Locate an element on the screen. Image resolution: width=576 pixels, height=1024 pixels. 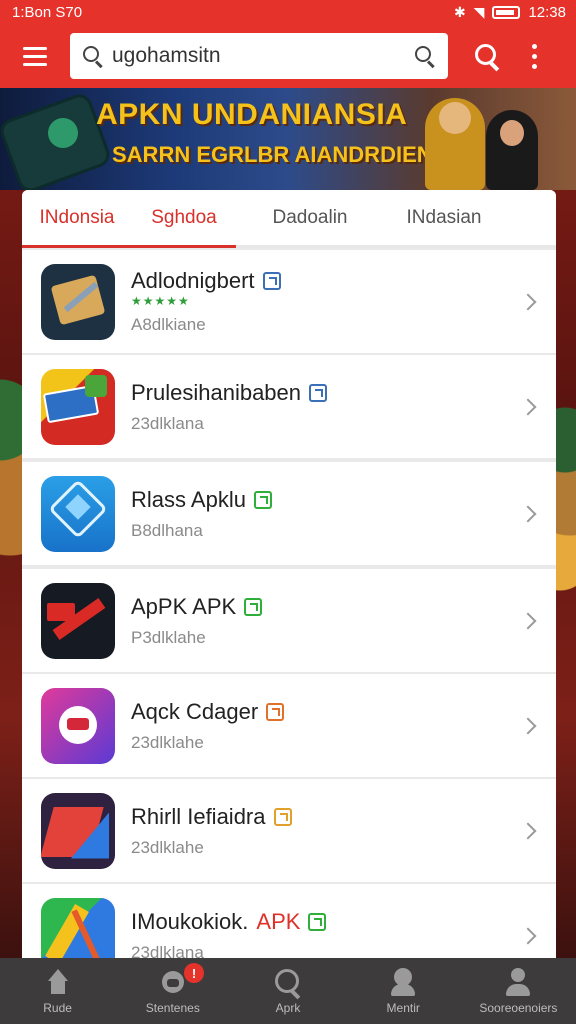
wifi-icon: ◥ is located at coordinates (479, 11).